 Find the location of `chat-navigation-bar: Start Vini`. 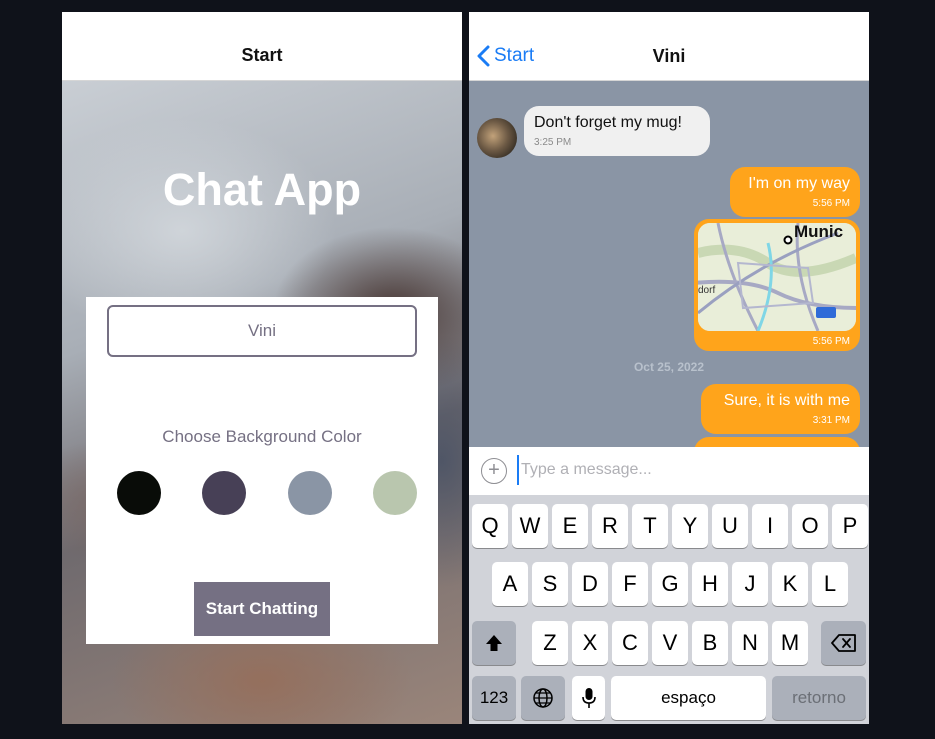

chat-navigation-bar: Start Vini is located at coordinates (669, 46).